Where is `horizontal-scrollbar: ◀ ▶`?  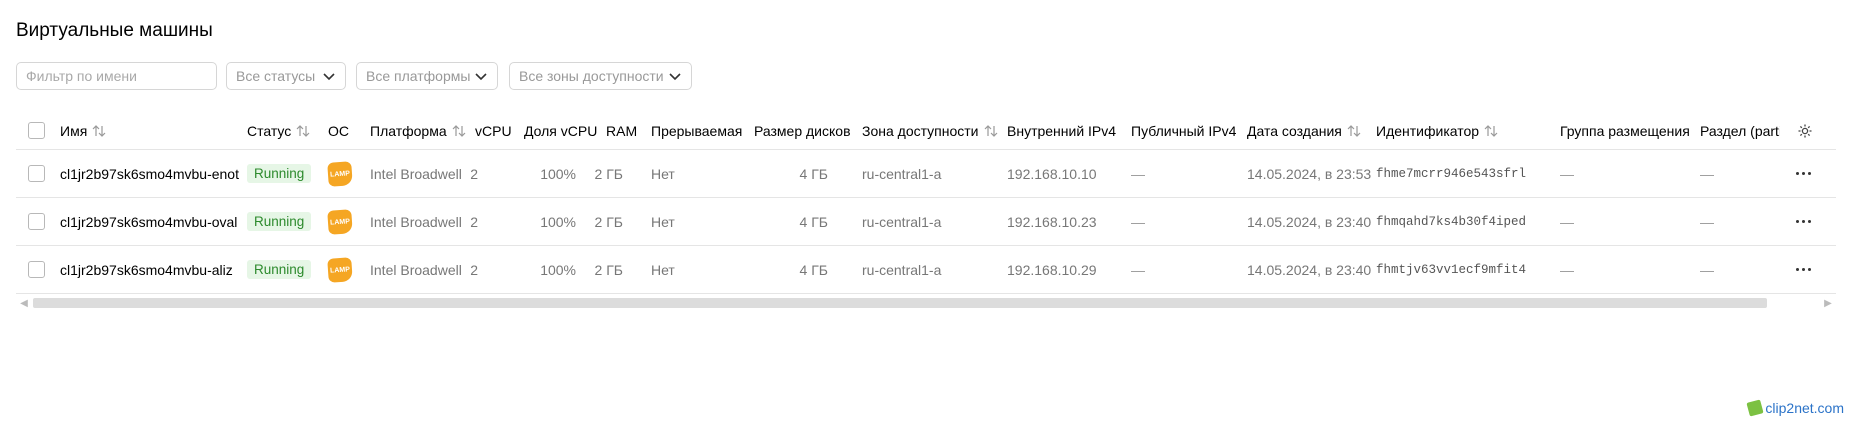
horizontal-scrollbar: ◀ ▶ is located at coordinates (926, 303).